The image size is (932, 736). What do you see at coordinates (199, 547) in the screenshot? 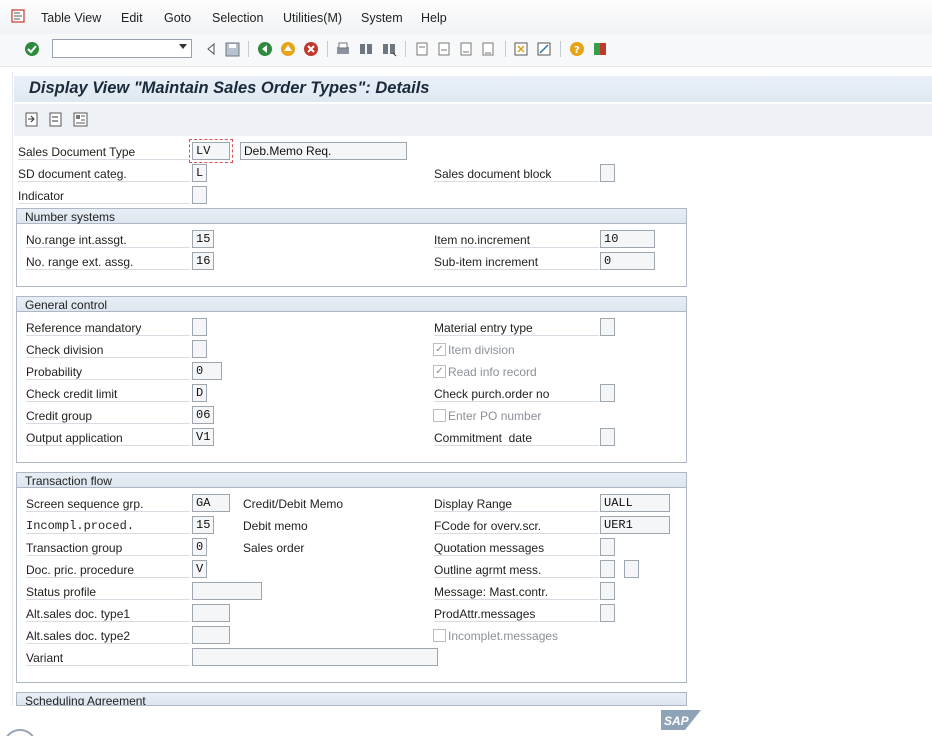
I see `trans-group-field: 0` at bounding box center [199, 547].